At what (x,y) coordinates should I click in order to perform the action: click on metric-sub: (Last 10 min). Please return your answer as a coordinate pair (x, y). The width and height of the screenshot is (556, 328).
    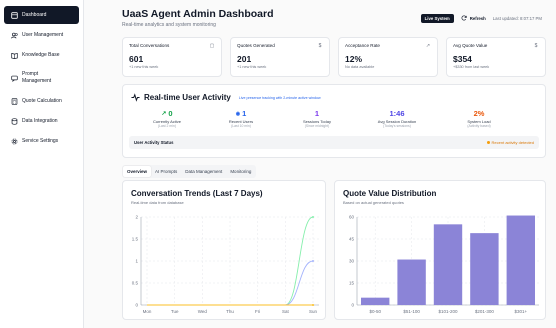
    Looking at the image, I should click on (241, 126).